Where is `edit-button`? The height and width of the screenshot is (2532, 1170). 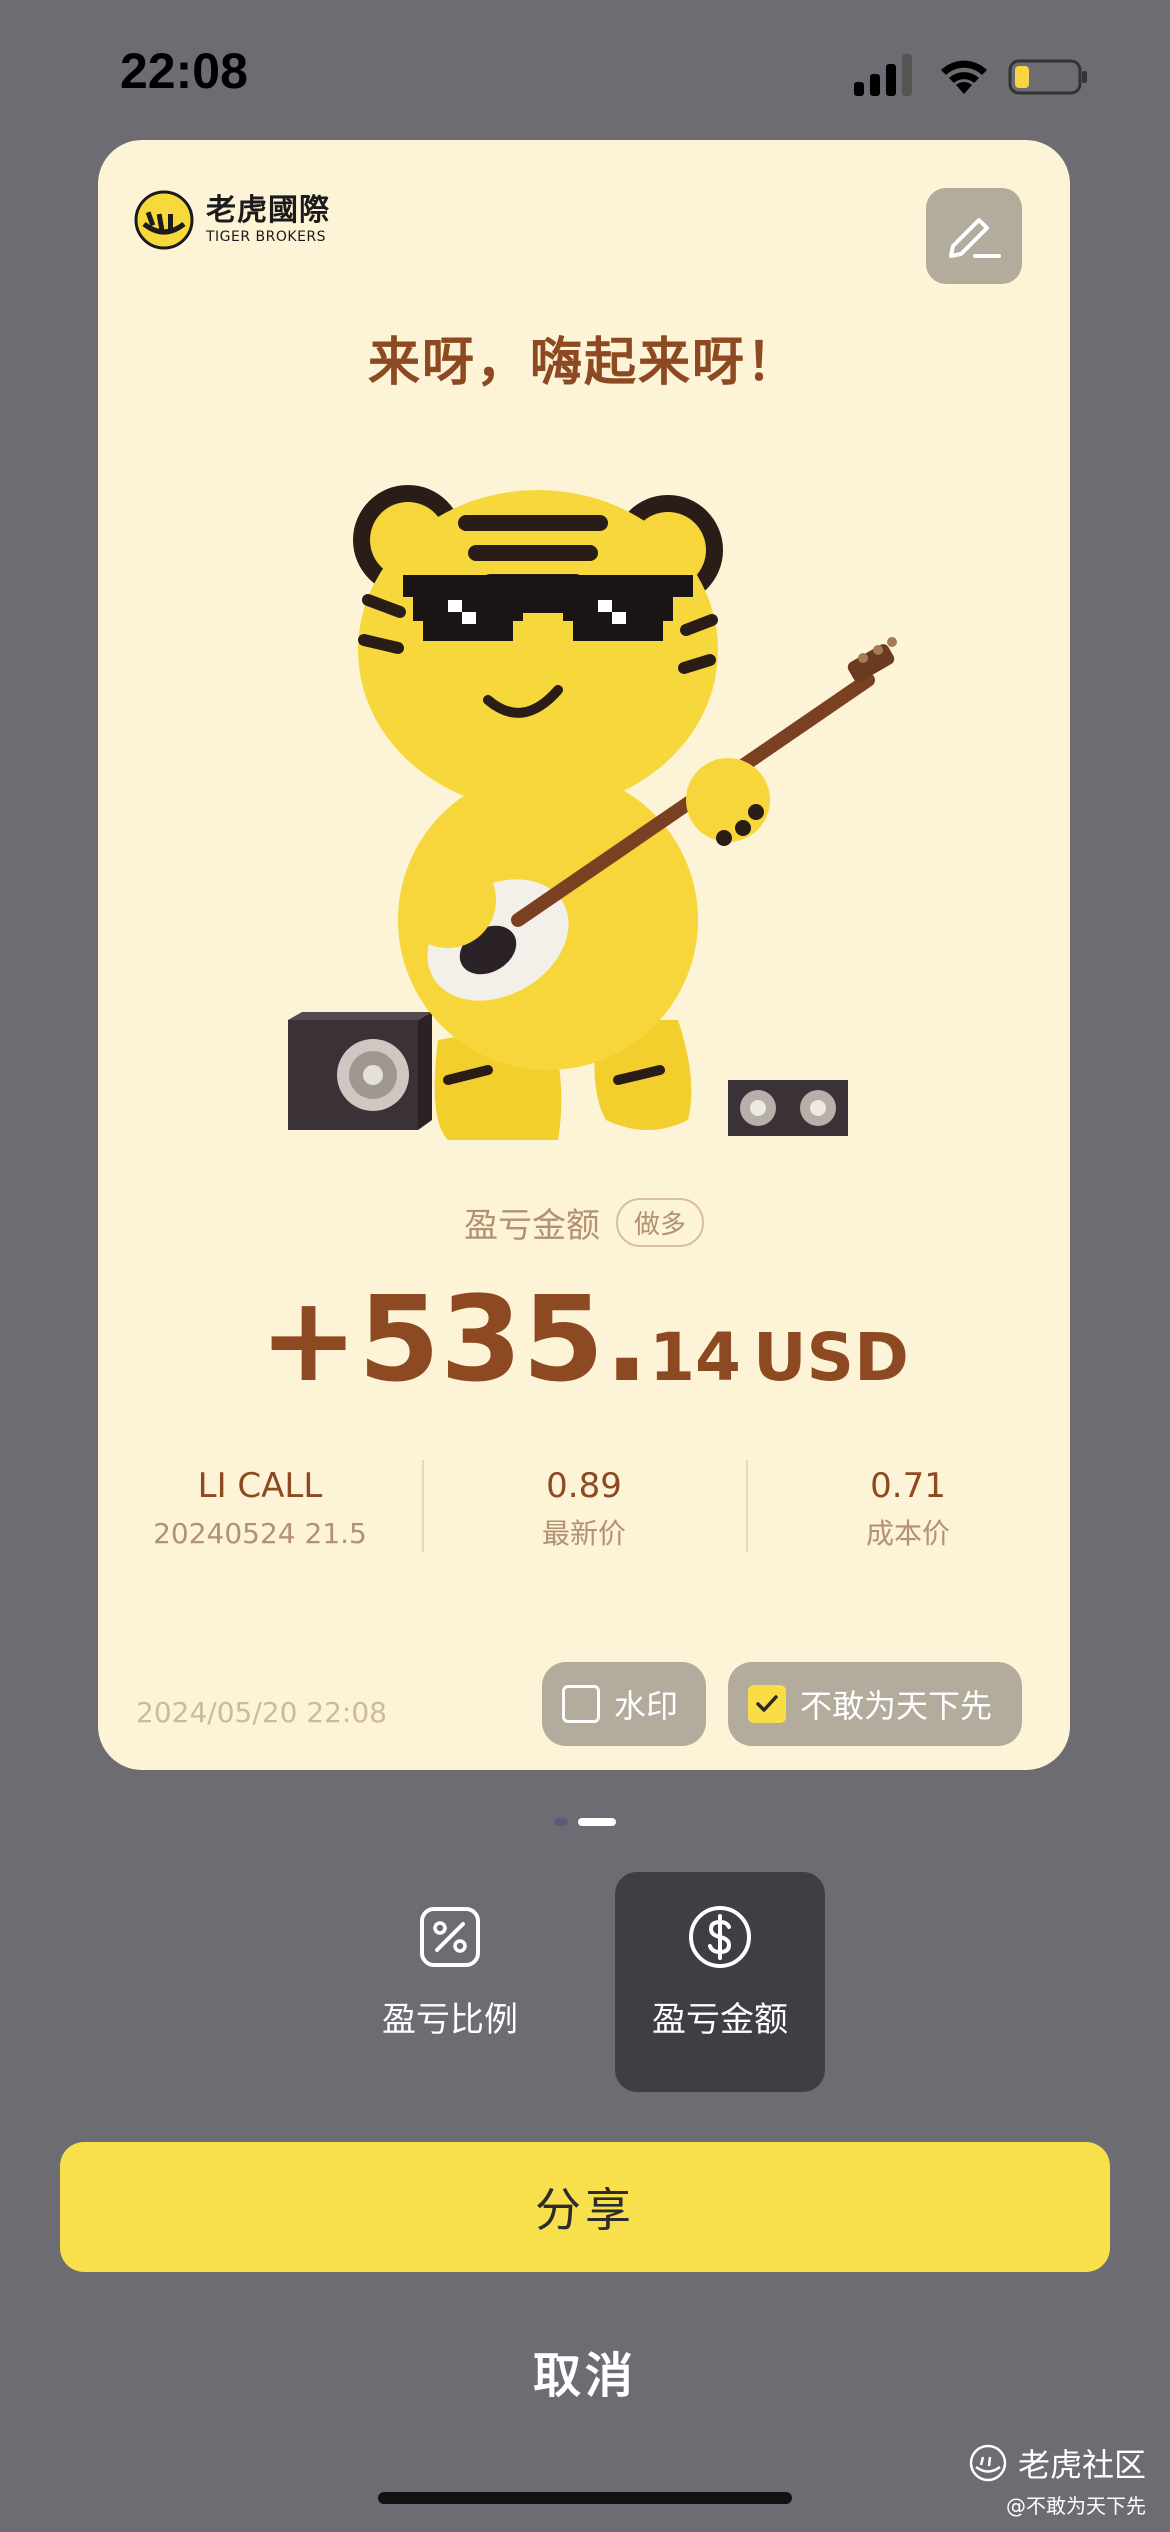 edit-button is located at coordinates (974, 236).